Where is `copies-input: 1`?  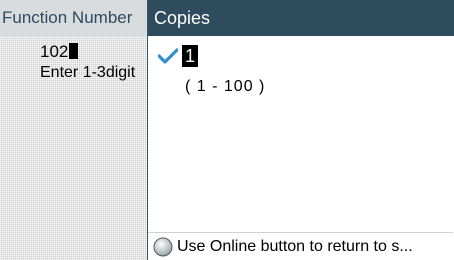 copies-input: 1 is located at coordinates (190, 56).